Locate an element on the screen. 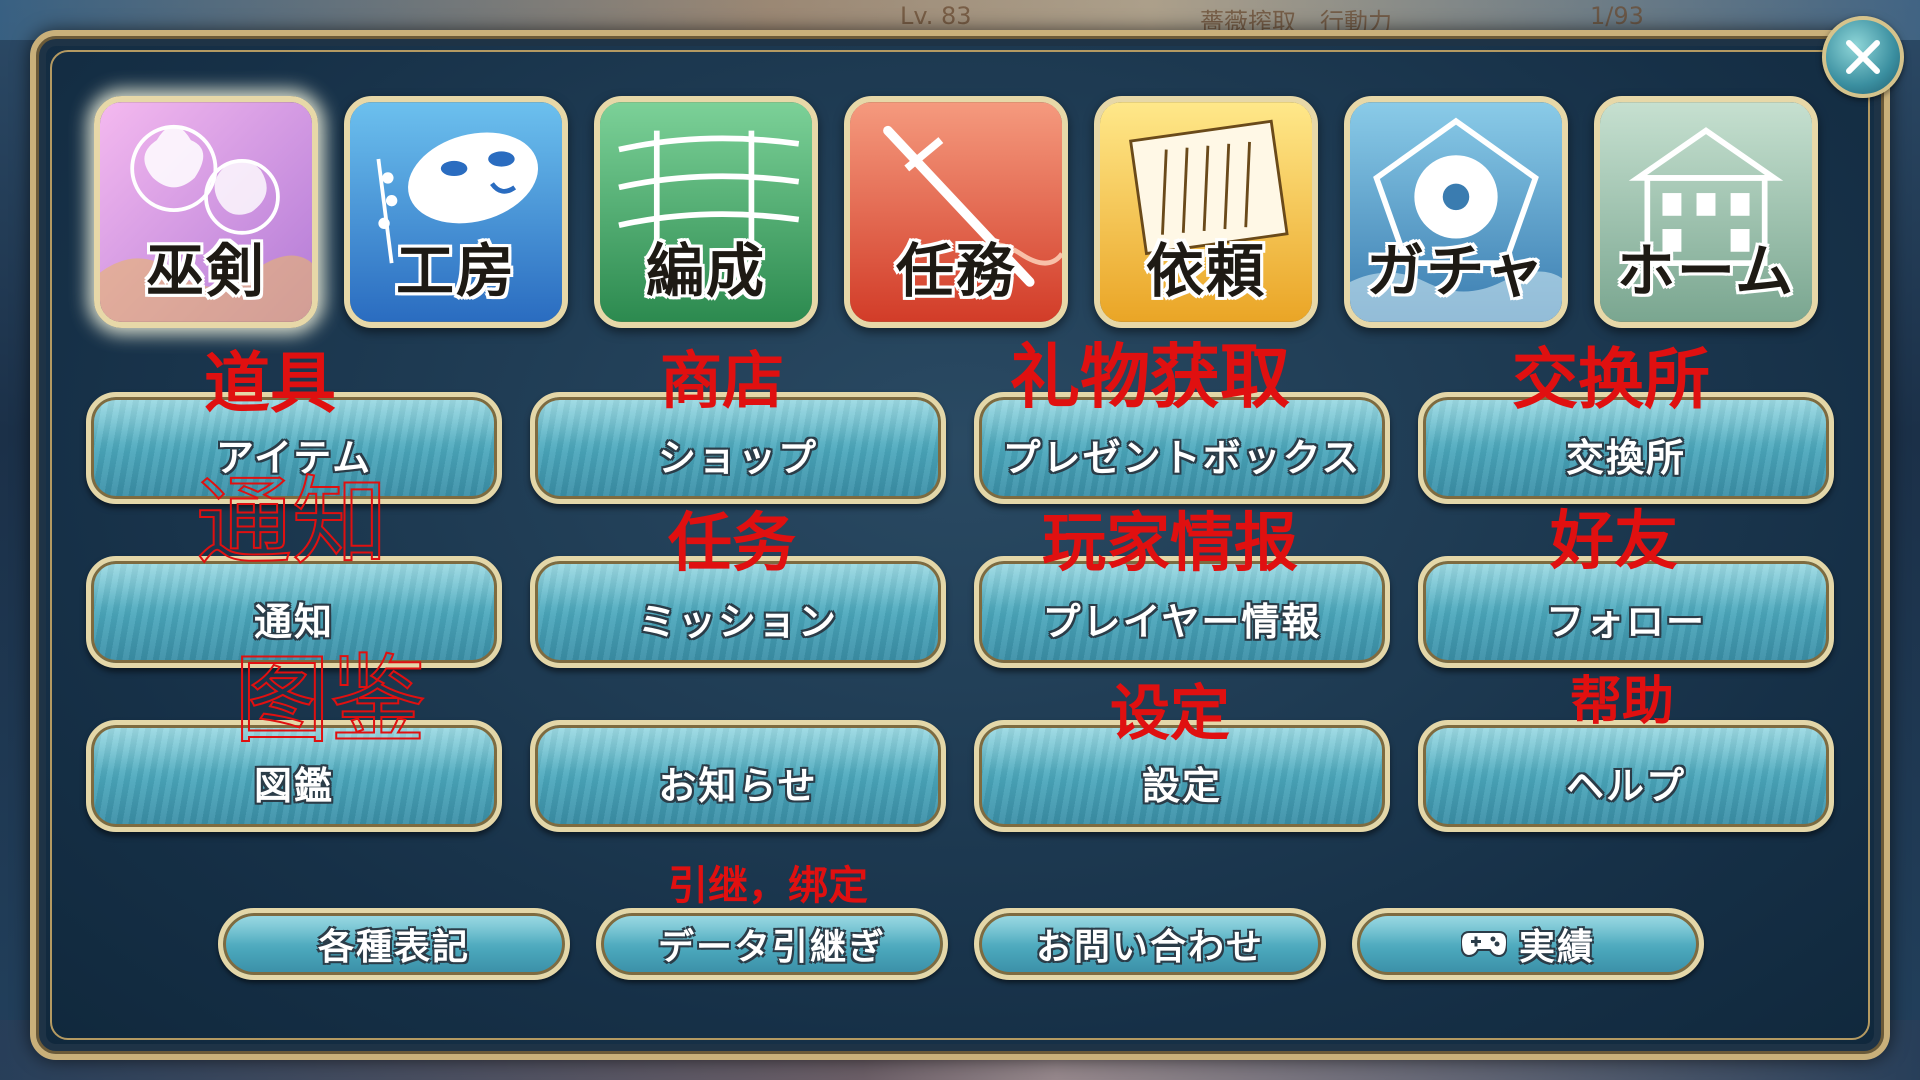 Image resolution: width=1920 pixels, height=1080 pixels. background-stamina-label: 薔薇搾取 行動力 is located at coordinates (1296, 22).